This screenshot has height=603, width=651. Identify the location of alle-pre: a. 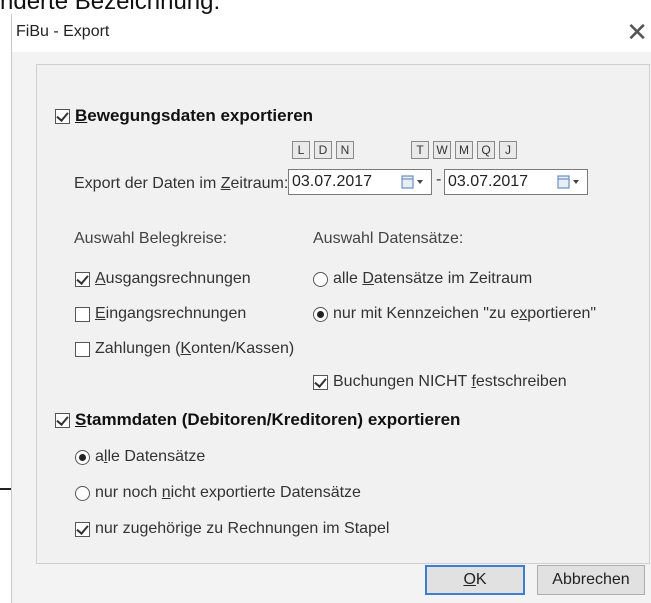
(99, 456).